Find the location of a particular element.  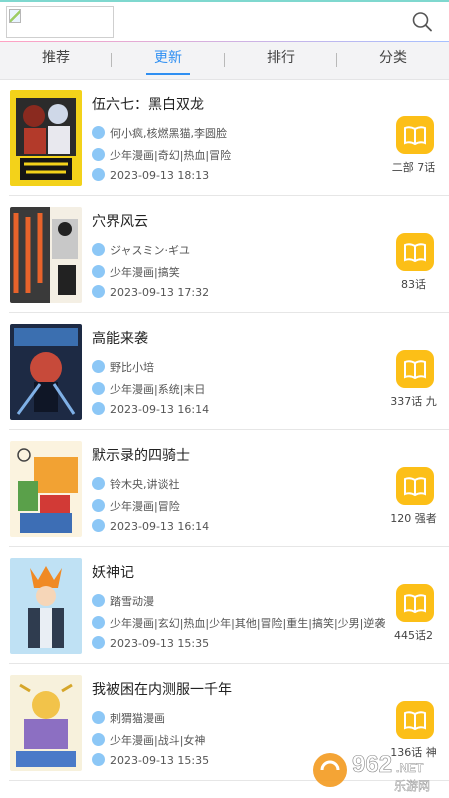

broken-image-icon is located at coordinates (15, 16).